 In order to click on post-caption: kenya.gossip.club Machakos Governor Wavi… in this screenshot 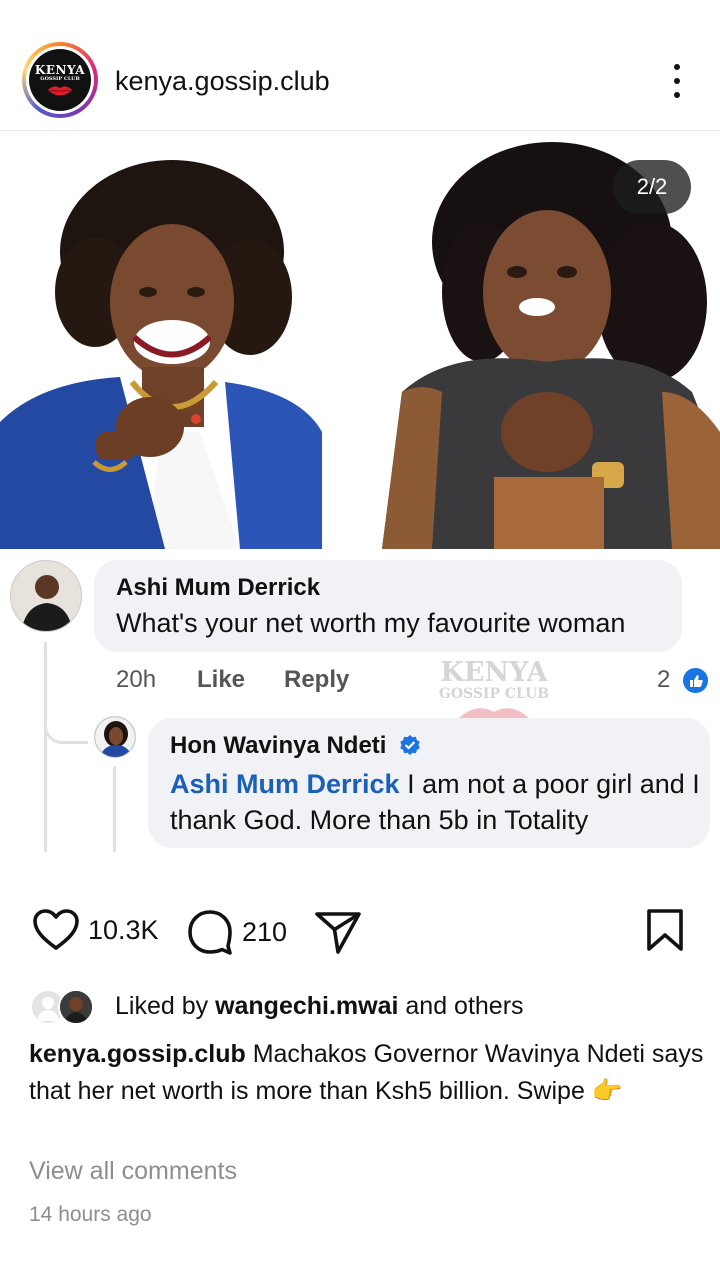, I will do `click(369, 1073)`.